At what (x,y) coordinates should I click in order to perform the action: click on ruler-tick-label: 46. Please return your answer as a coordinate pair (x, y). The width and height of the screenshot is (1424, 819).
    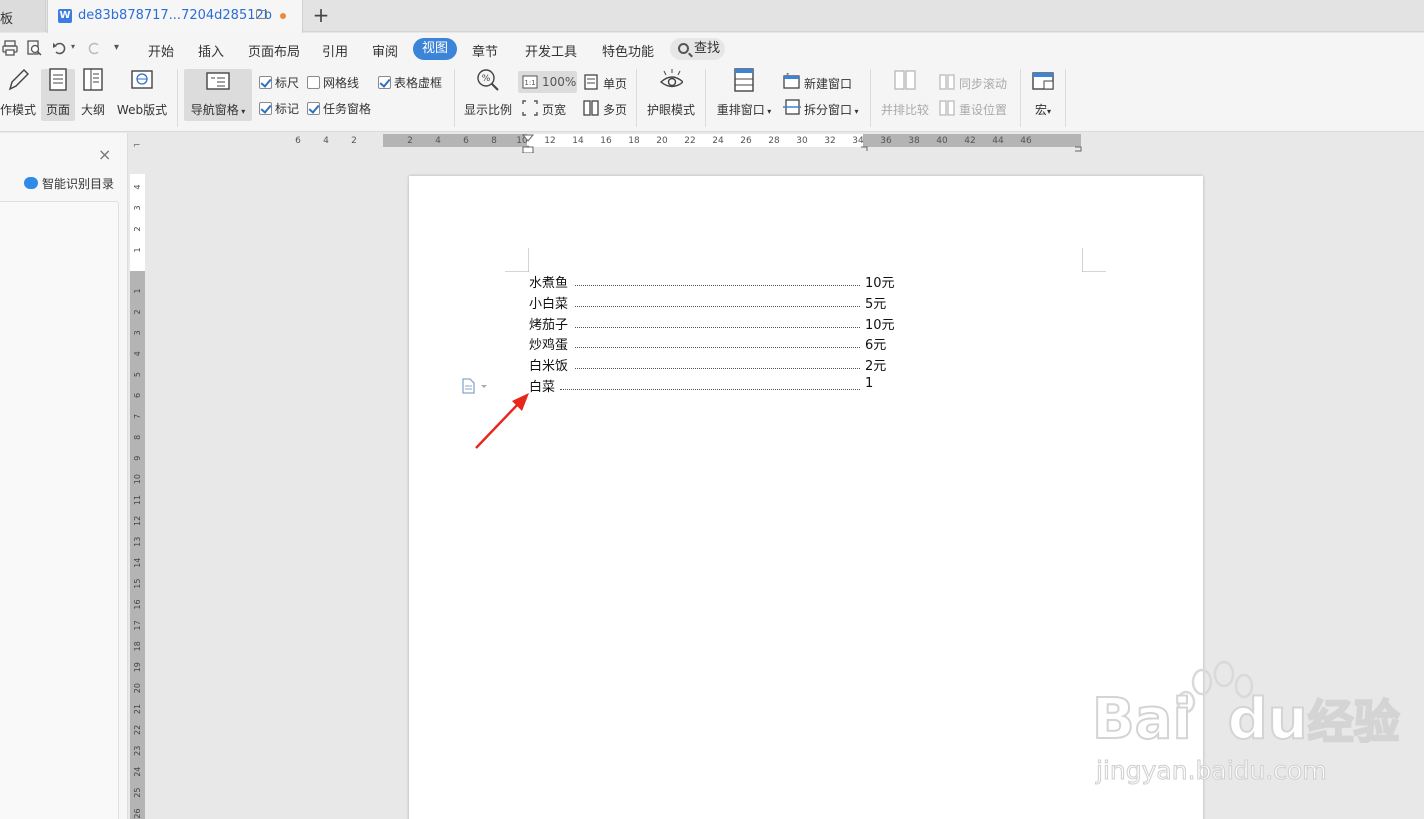
    Looking at the image, I should click on (1026, 141).